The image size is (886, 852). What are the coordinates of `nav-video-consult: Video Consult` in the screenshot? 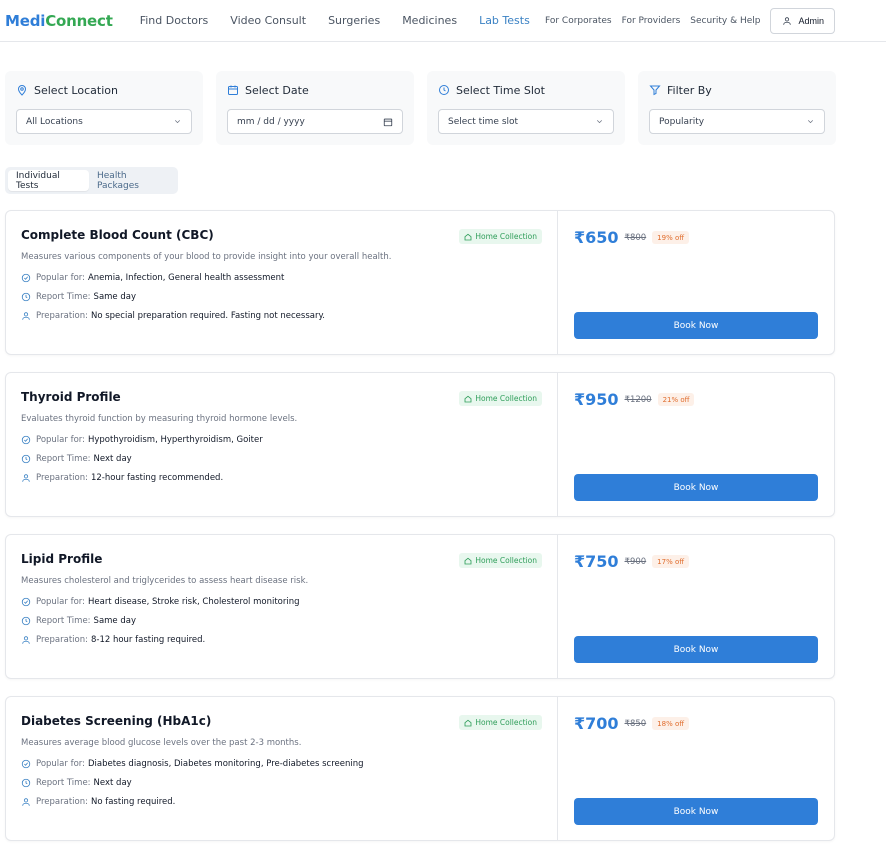 It's located at (268, 20).